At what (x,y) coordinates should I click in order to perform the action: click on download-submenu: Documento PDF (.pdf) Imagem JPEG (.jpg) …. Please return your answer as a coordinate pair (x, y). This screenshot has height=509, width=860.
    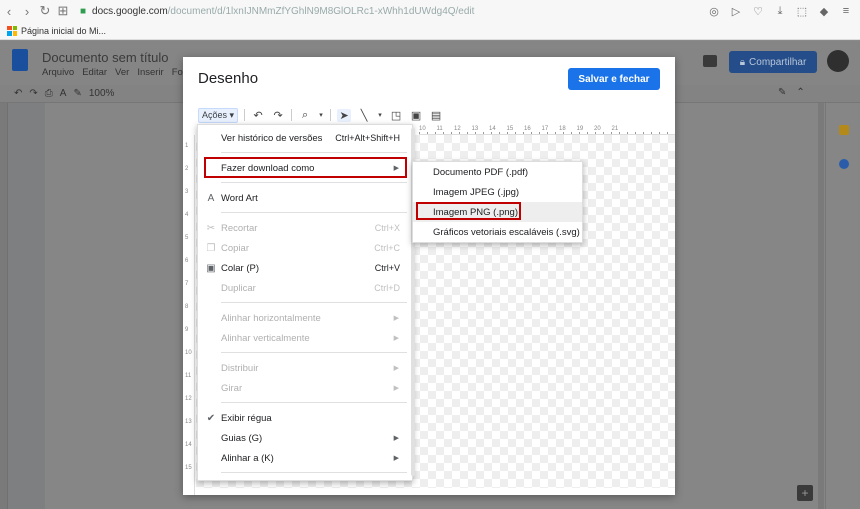
    Looking at the image, I should click on (497, 202).